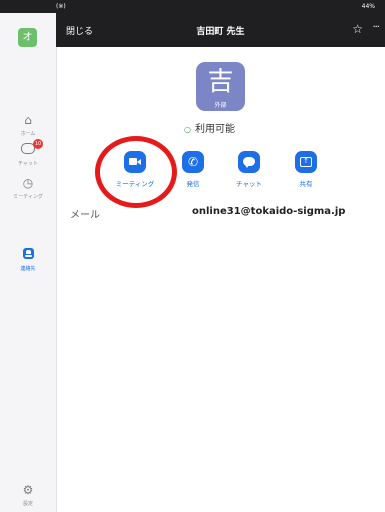 This screenshot has width=385, height=512. What do you see at coordinates (268, 211) in the screenshot?
I see `email-value: online31@tokaido-sigma.jp` at bounding box center [268, 211].